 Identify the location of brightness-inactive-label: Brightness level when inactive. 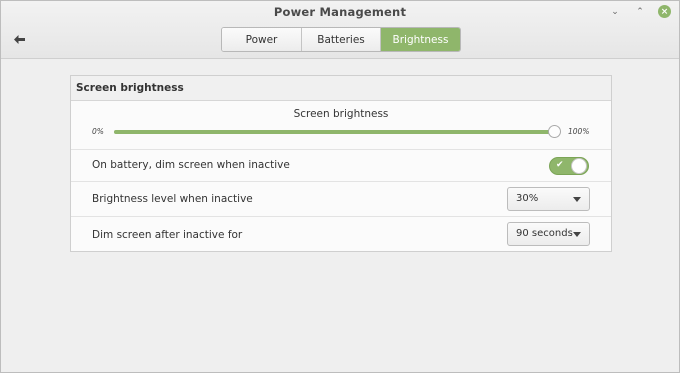
(172, 199).